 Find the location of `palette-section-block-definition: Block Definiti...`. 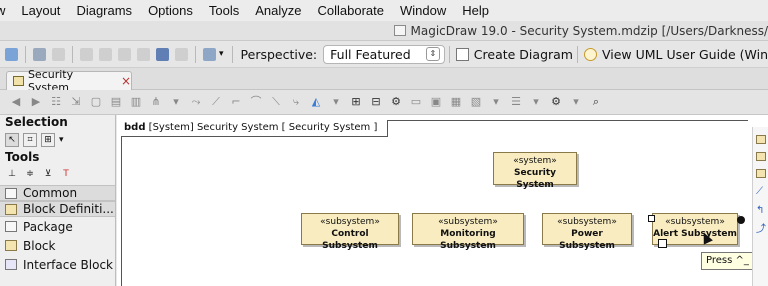

palette-section-block-definition: Block Definiti... is located at coordinates (57, 209).